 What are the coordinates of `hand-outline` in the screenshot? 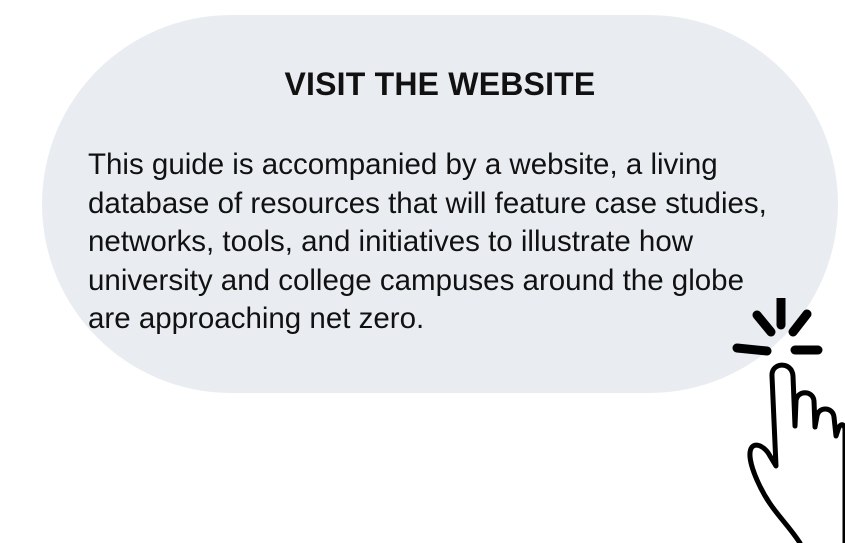 It's located at (796, 452).